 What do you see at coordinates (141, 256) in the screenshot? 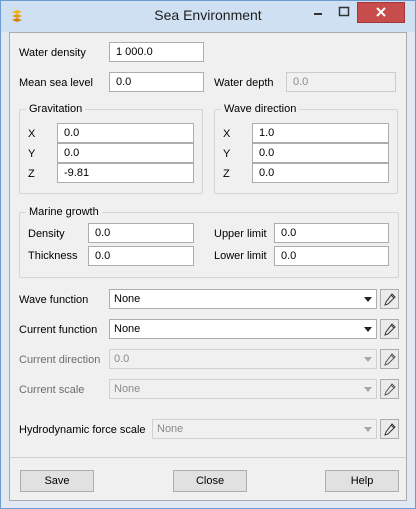
I see `thickness-field: 0.0` at bounding box center [141, 256].